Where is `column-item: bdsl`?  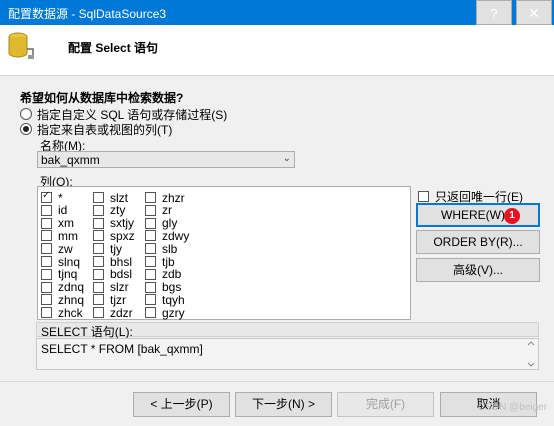
column-item: bdsl is located at coordinates (112, 274).